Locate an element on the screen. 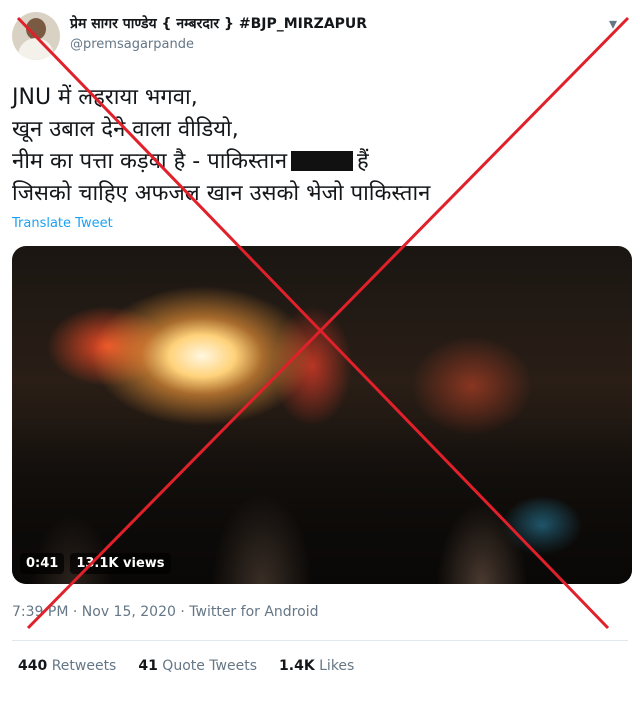 The width and height of the screenshot is (640, 703). retweets-label: Retweets is located at coordinates (84, 666).